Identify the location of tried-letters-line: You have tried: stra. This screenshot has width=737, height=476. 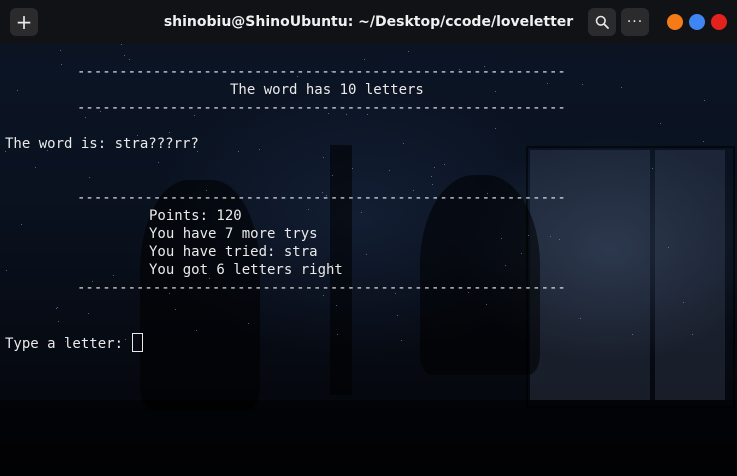
(233, 252).